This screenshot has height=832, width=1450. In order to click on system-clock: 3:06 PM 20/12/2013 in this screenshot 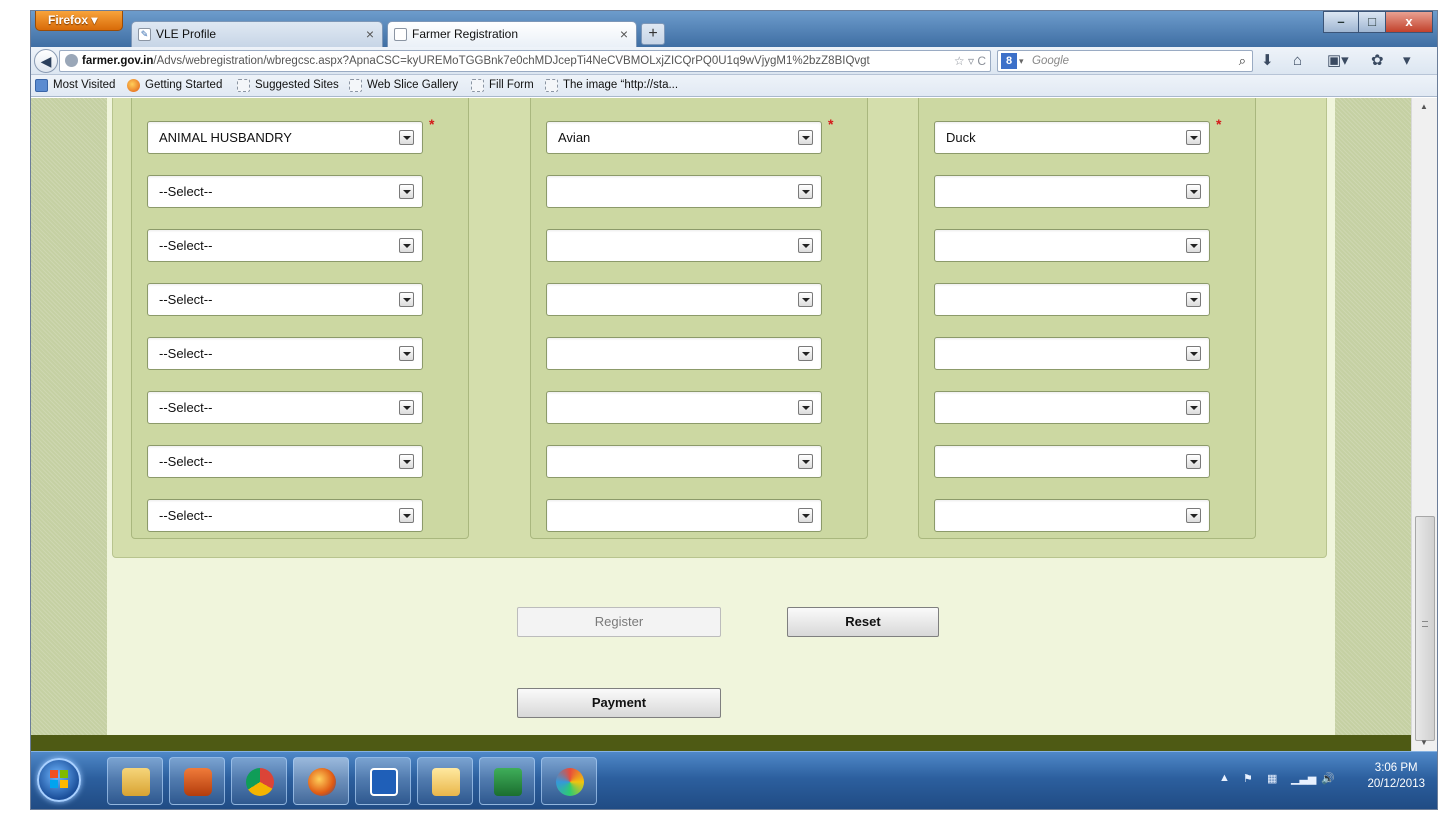, I will do `click(1396, 776)`.